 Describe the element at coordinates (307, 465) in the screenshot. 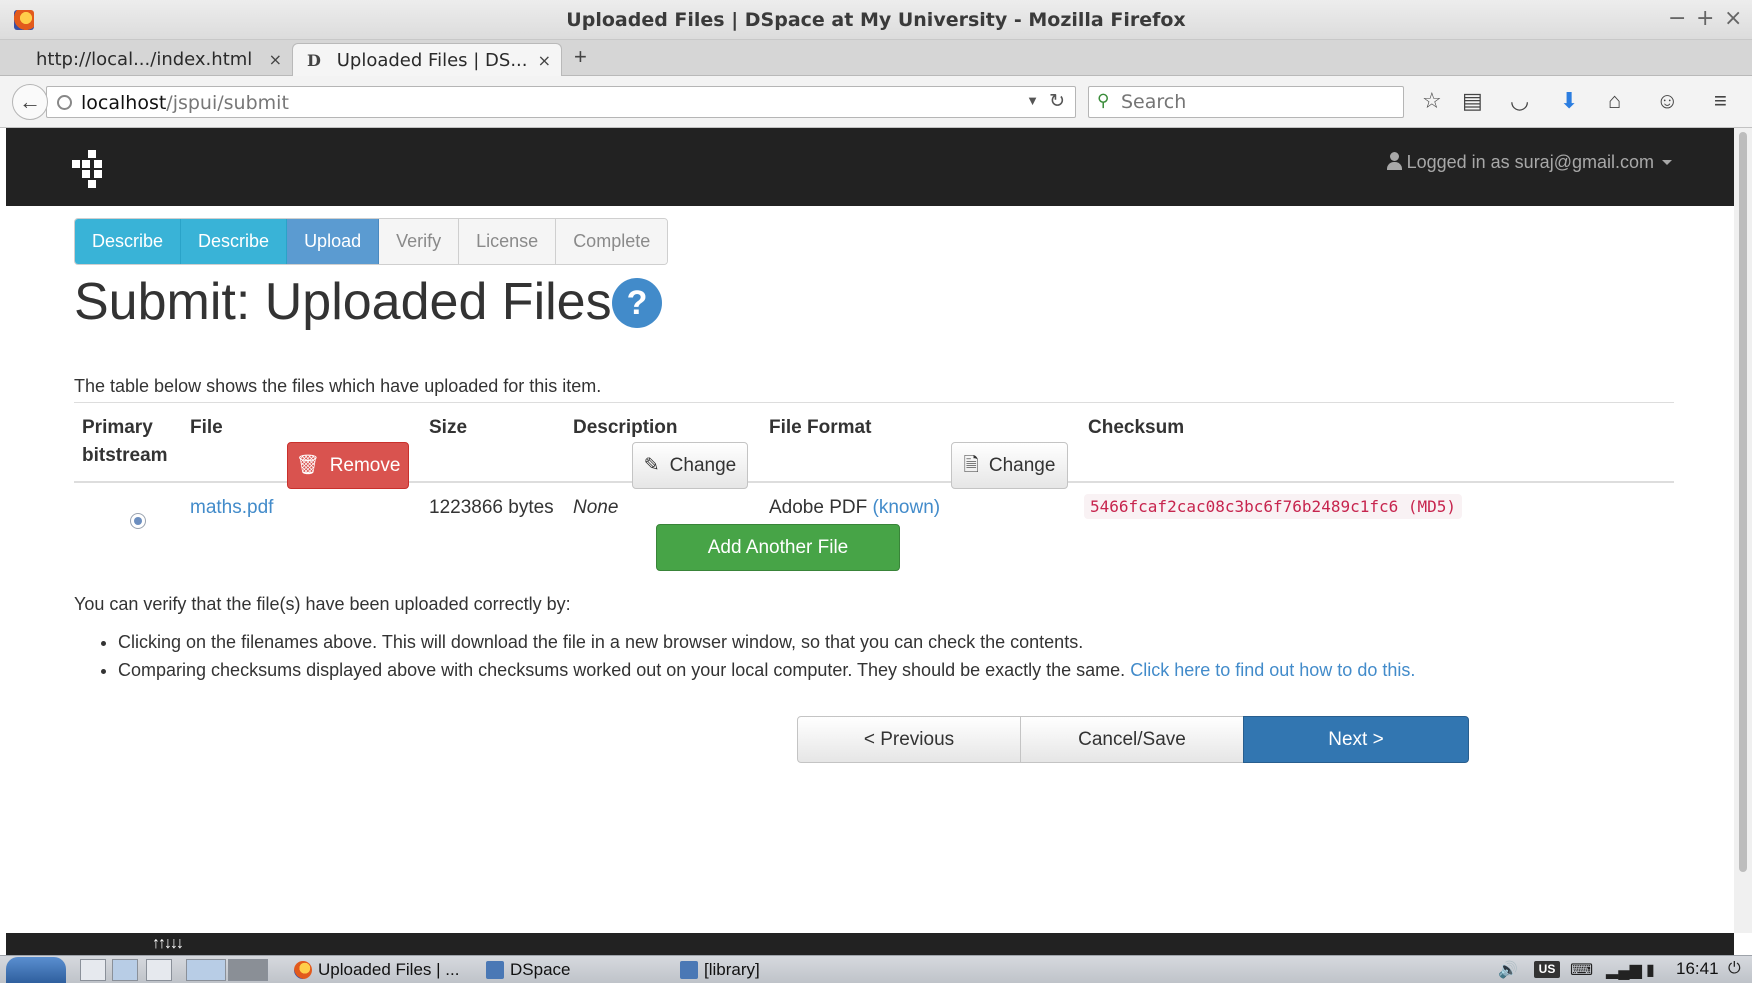

I see `trash-icon: 🗑` at that location.